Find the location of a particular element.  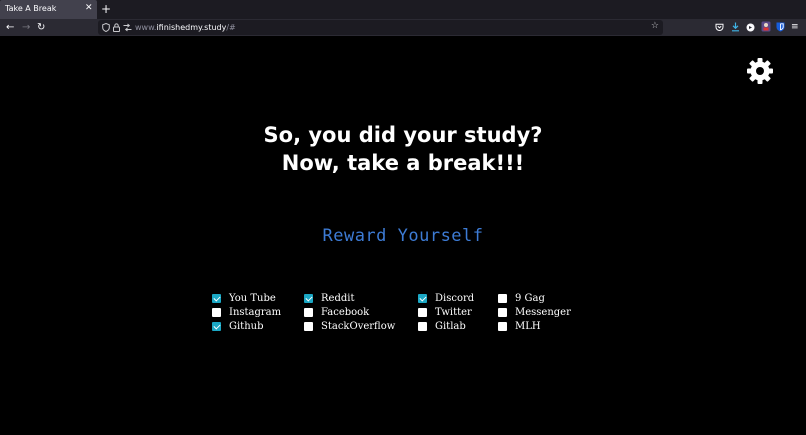

permissions-icon is located at coordinates (127, 27).